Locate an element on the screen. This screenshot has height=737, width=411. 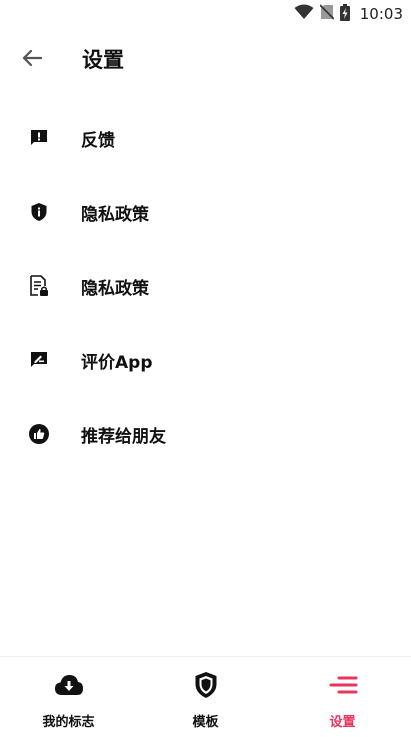
arrow-left-icon is located at coordinates (32, 60).